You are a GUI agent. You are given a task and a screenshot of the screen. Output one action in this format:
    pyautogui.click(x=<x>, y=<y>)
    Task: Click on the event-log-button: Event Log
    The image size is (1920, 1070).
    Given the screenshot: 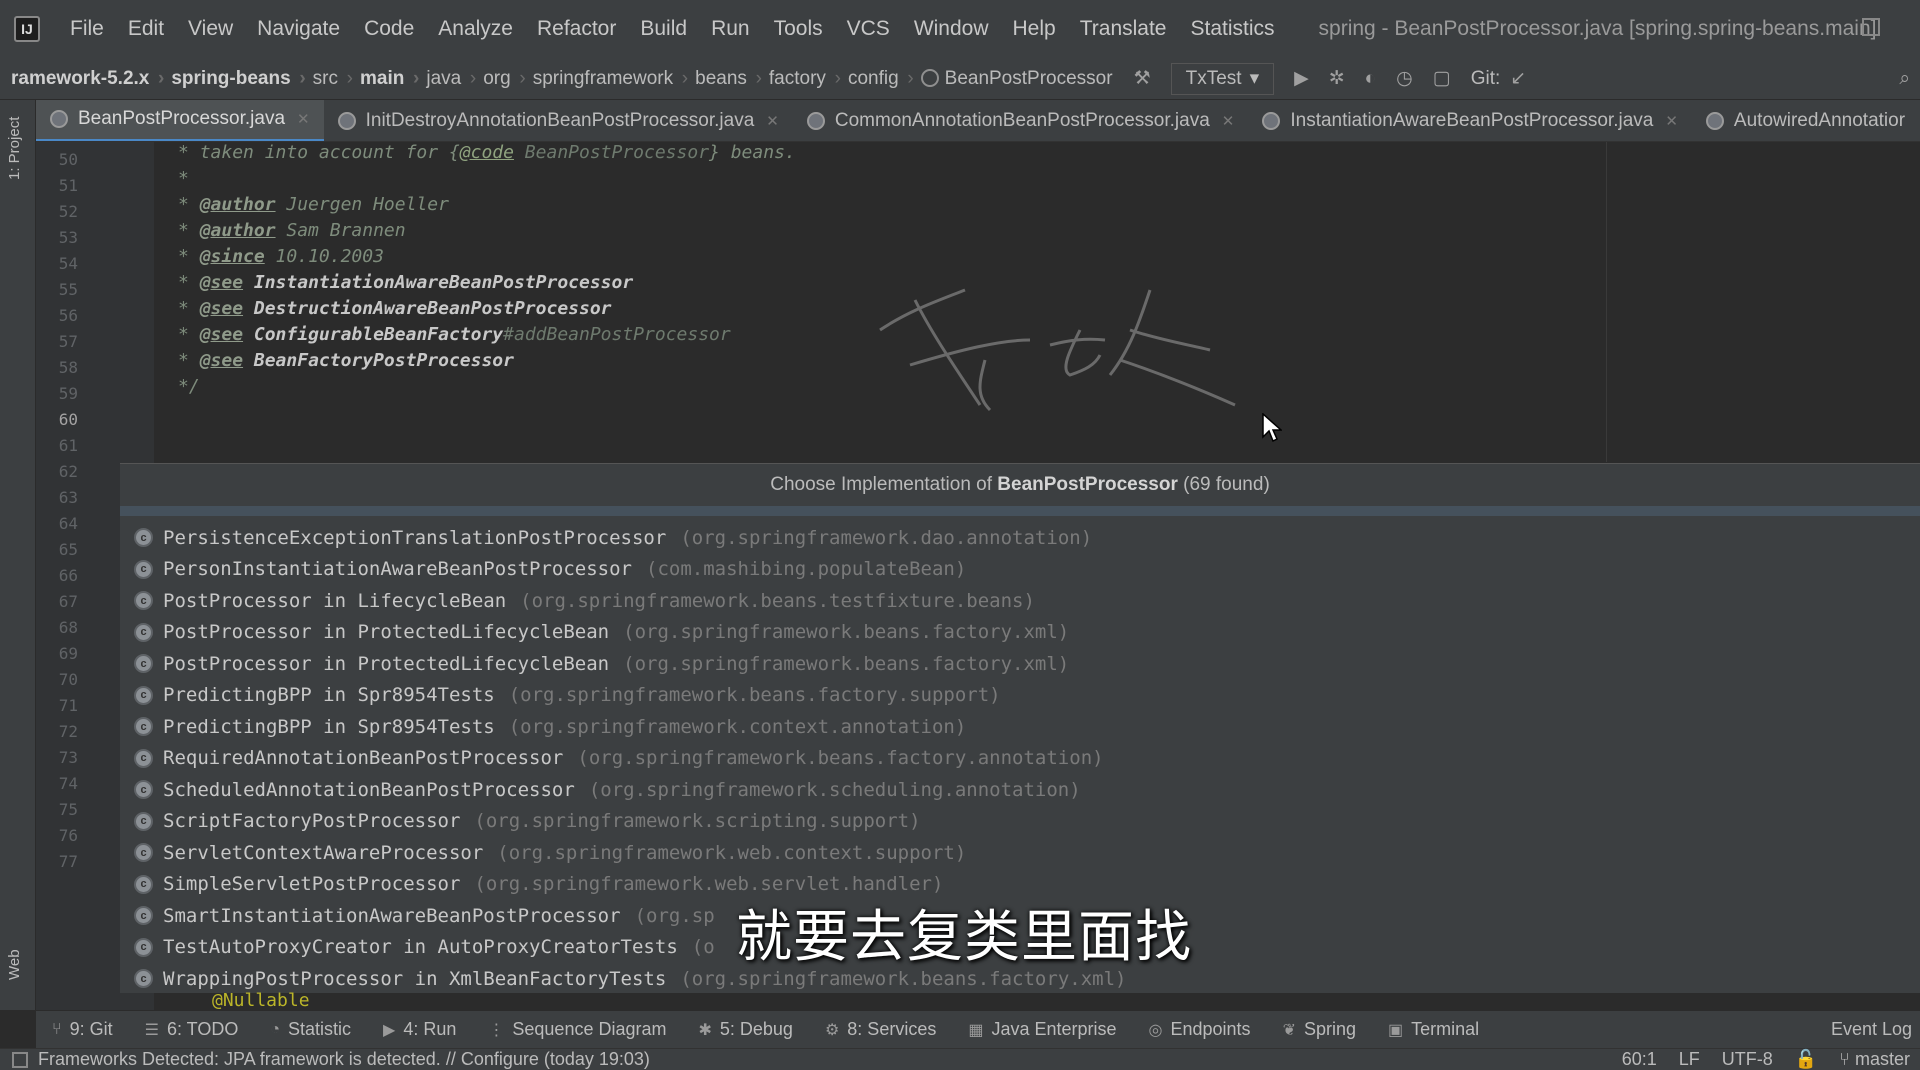 What is the action you would take?
    pyautogui.click(x=1875, y=1029)
    